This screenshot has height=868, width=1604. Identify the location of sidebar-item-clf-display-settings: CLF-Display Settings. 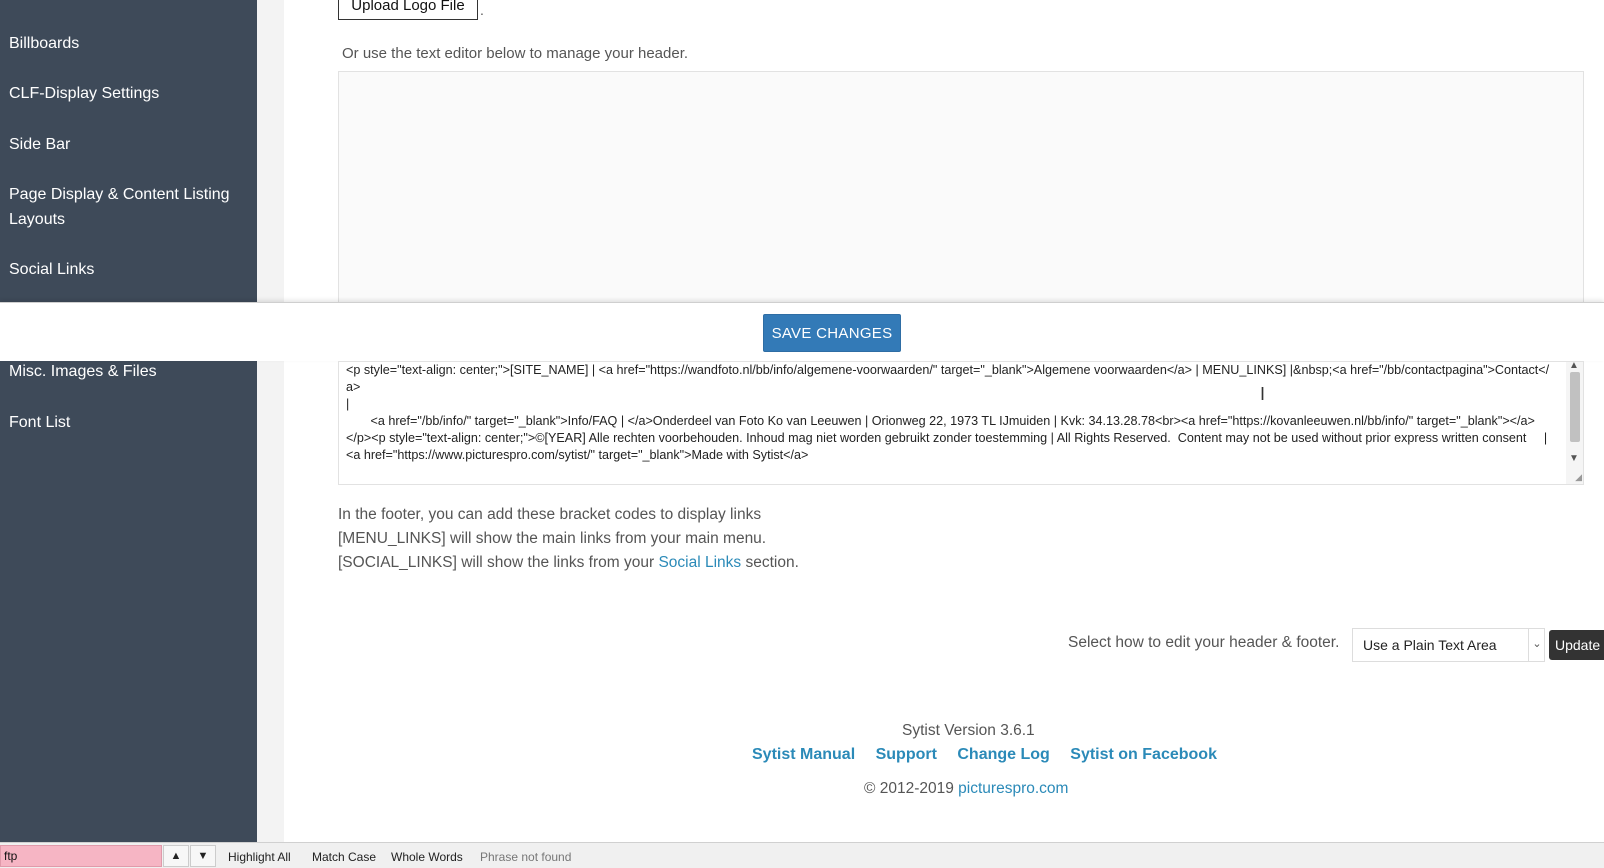
(129, 93).